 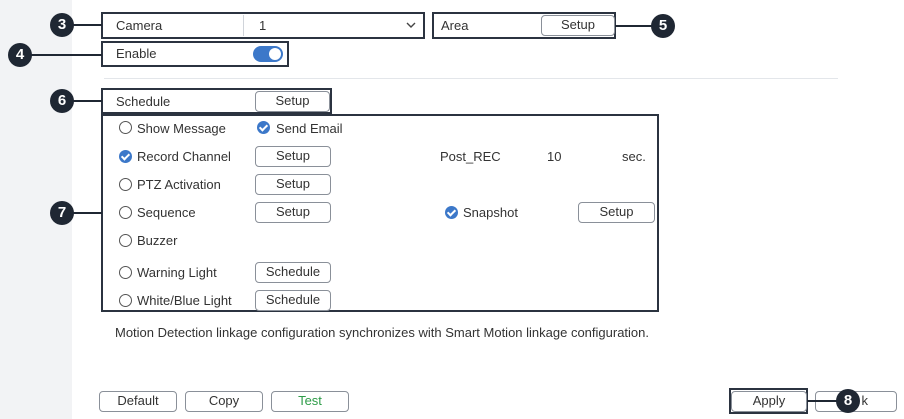 I want to click on record-channel-setup-button: Setup, so click(x=293, y=156).